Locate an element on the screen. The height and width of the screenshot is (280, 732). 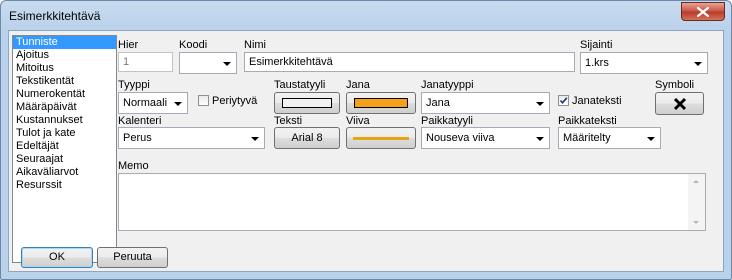
teksti-button: Arial 8 is located at coordinates (307, 138).